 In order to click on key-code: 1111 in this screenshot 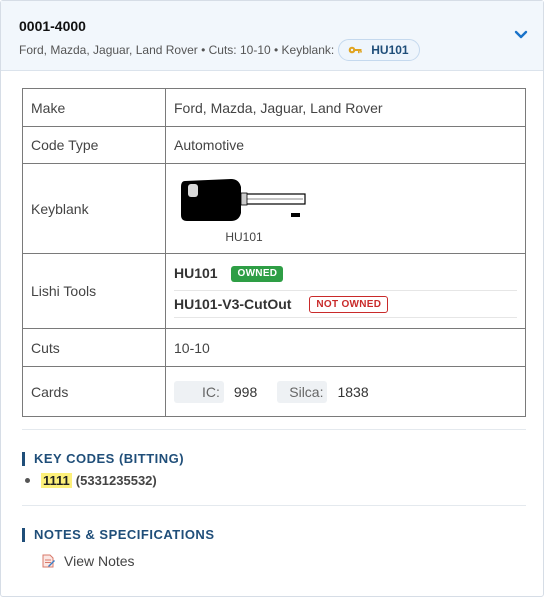, I will do `click(56, 480)`.